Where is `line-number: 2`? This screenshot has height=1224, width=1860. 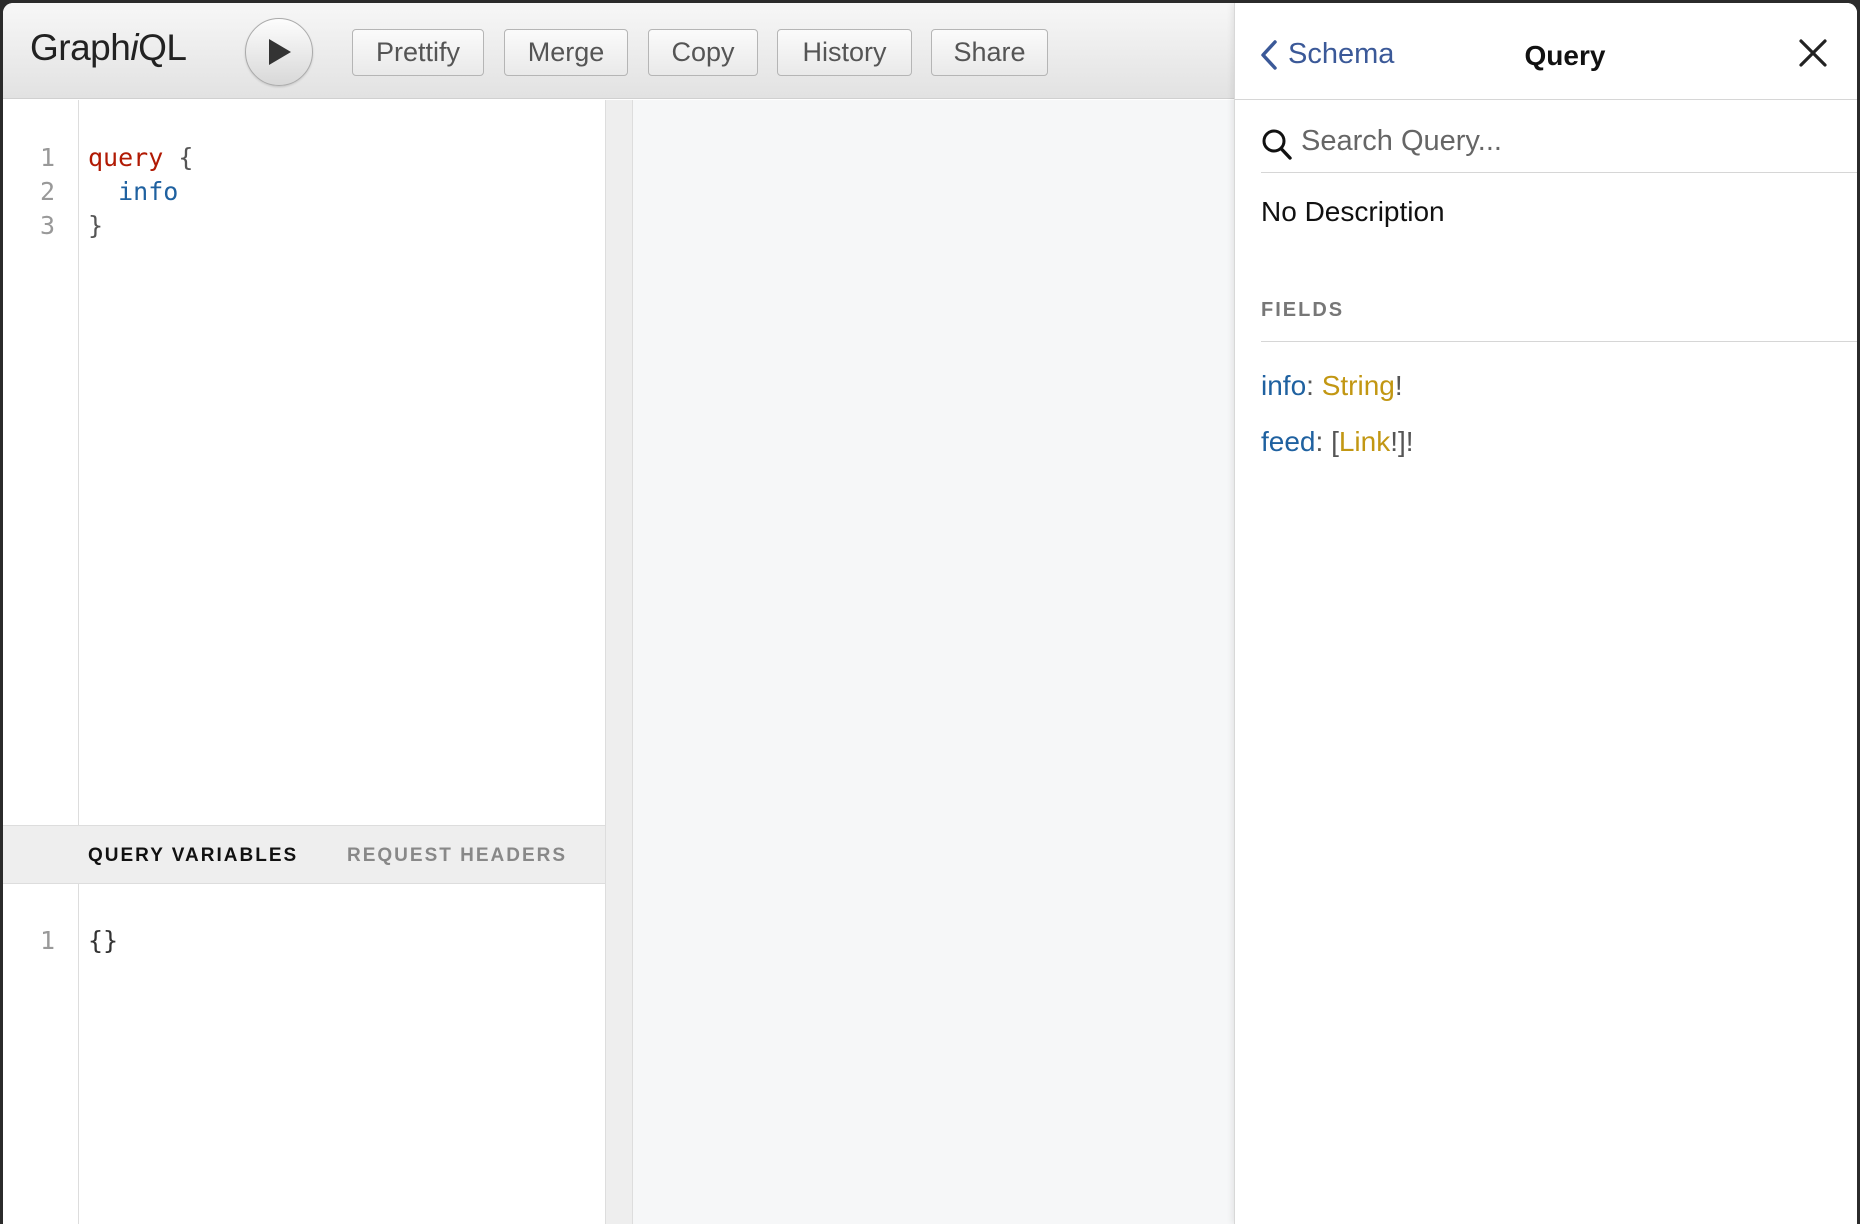 line-number: 2 is located at coordinates (47, 191).